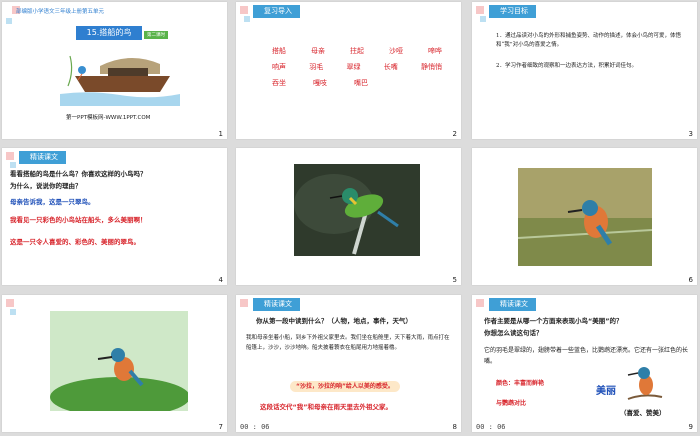 The image size is (700, 436). I want to click on section-tag: 学习目标, so click(512, 11).